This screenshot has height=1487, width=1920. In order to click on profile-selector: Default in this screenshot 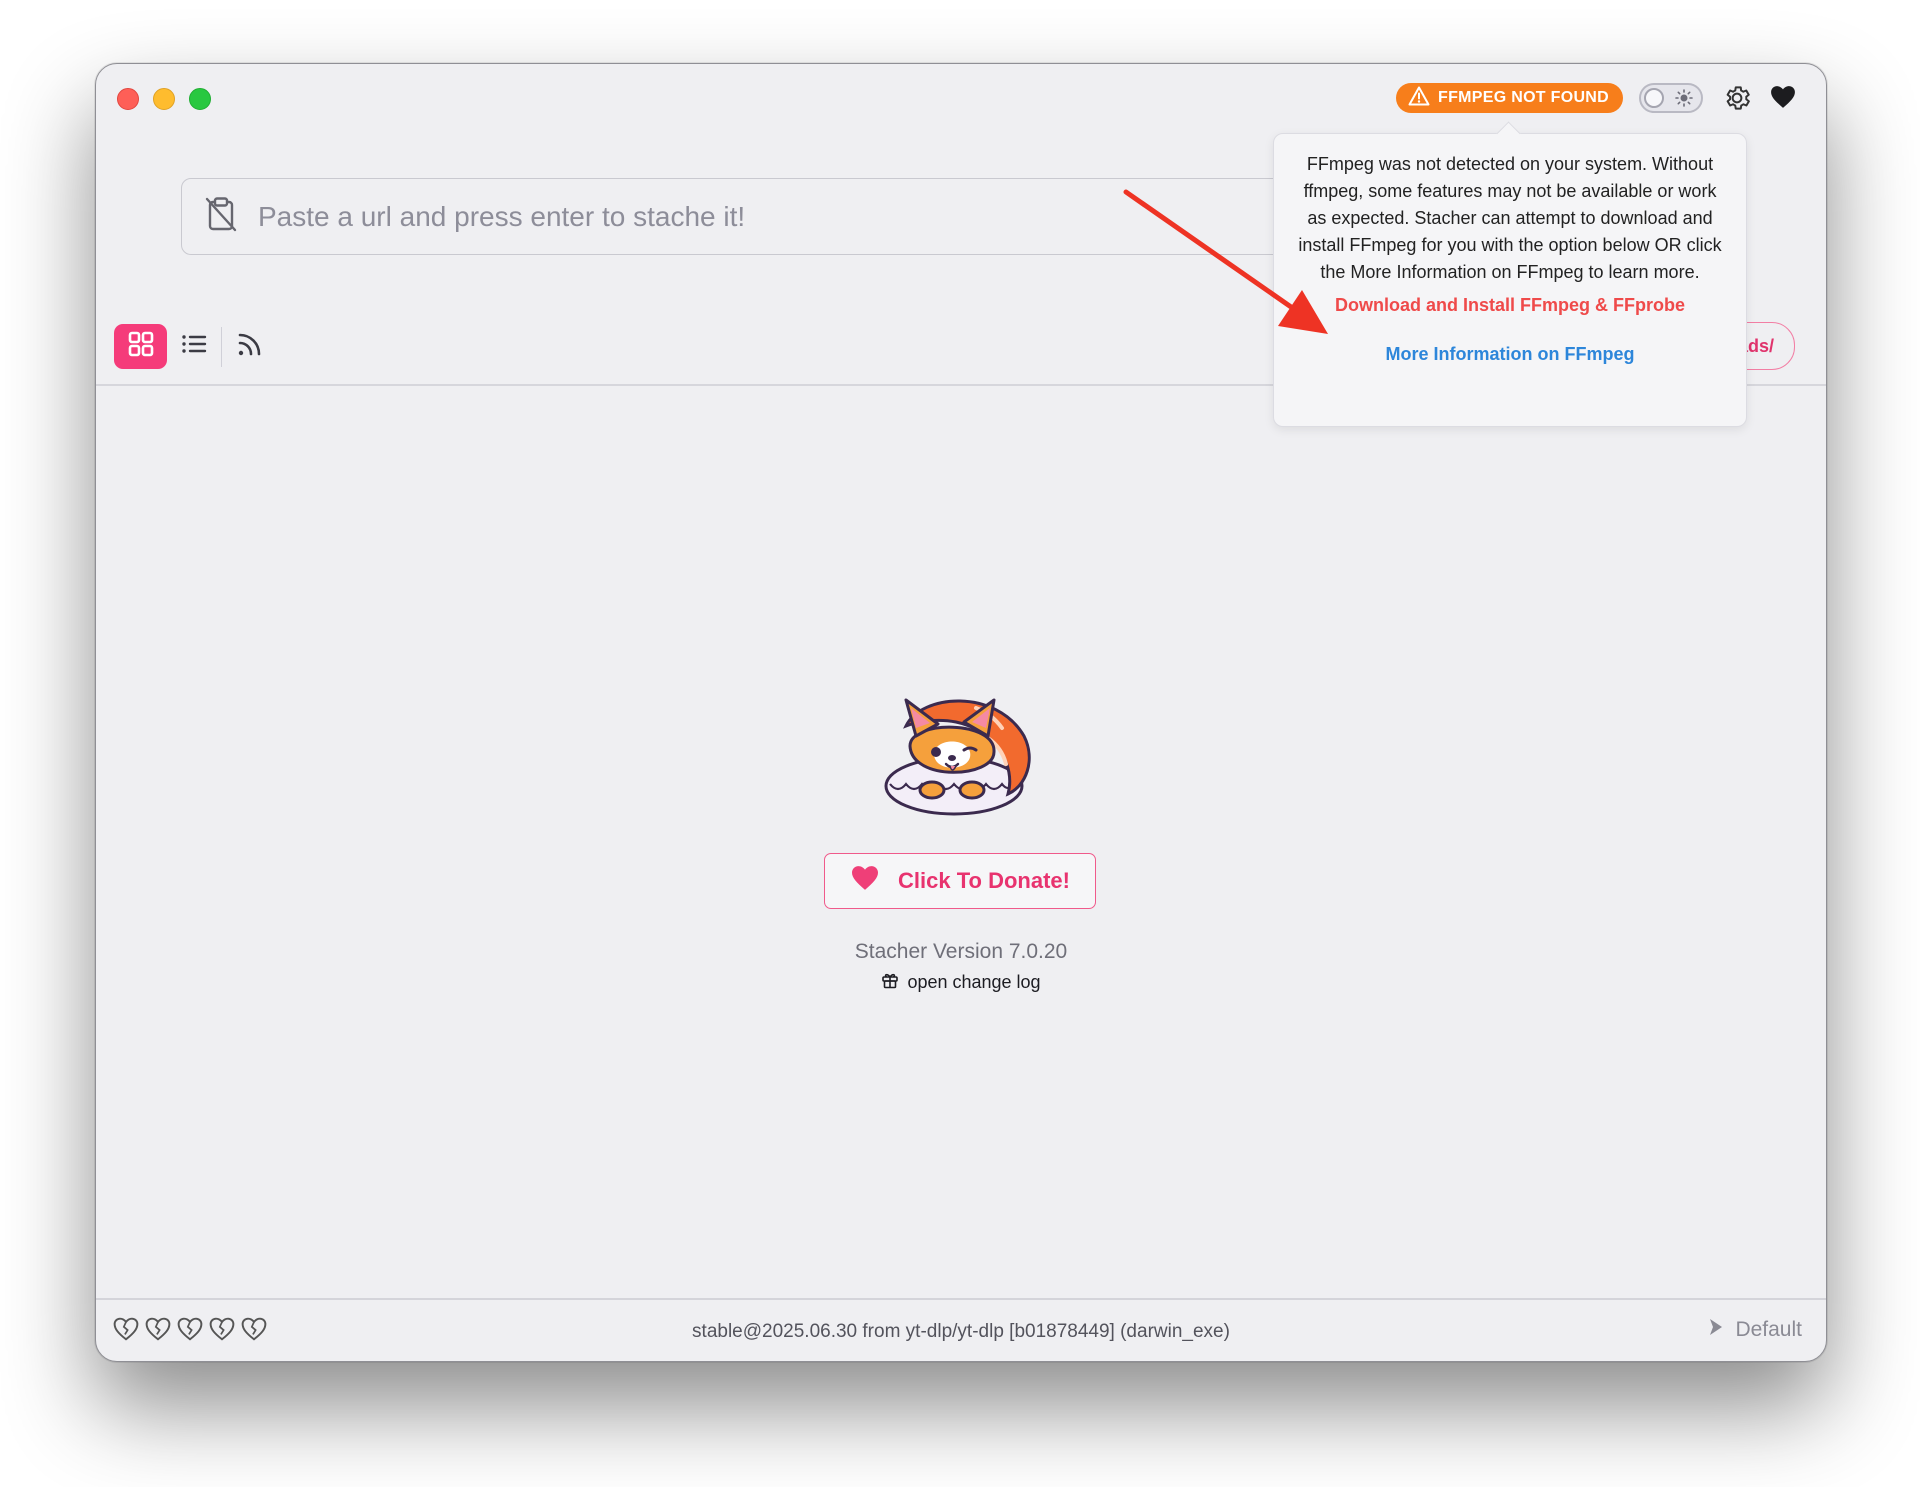, I will do `click(1754, 1330)`.